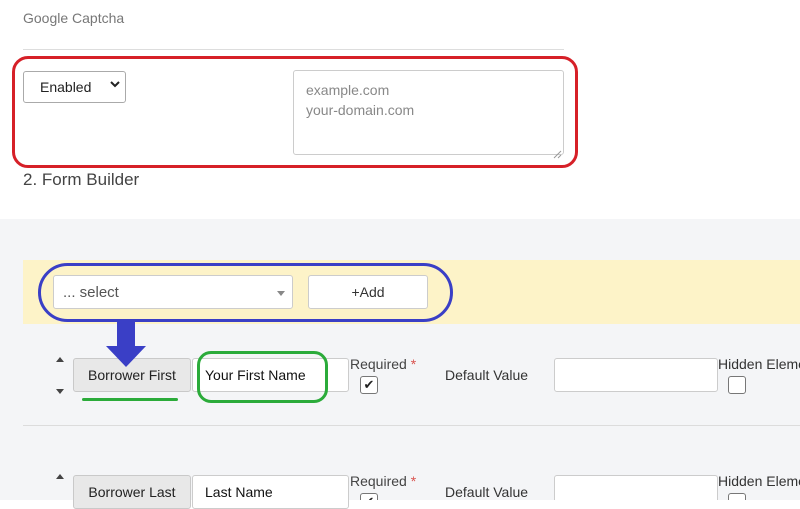 This screenshot has height=509, width=800. What do you see at coordinates (348, 90) in the screenshot?
I see `domains-placeholder-line: example.com` at bounding box center [348, 90].